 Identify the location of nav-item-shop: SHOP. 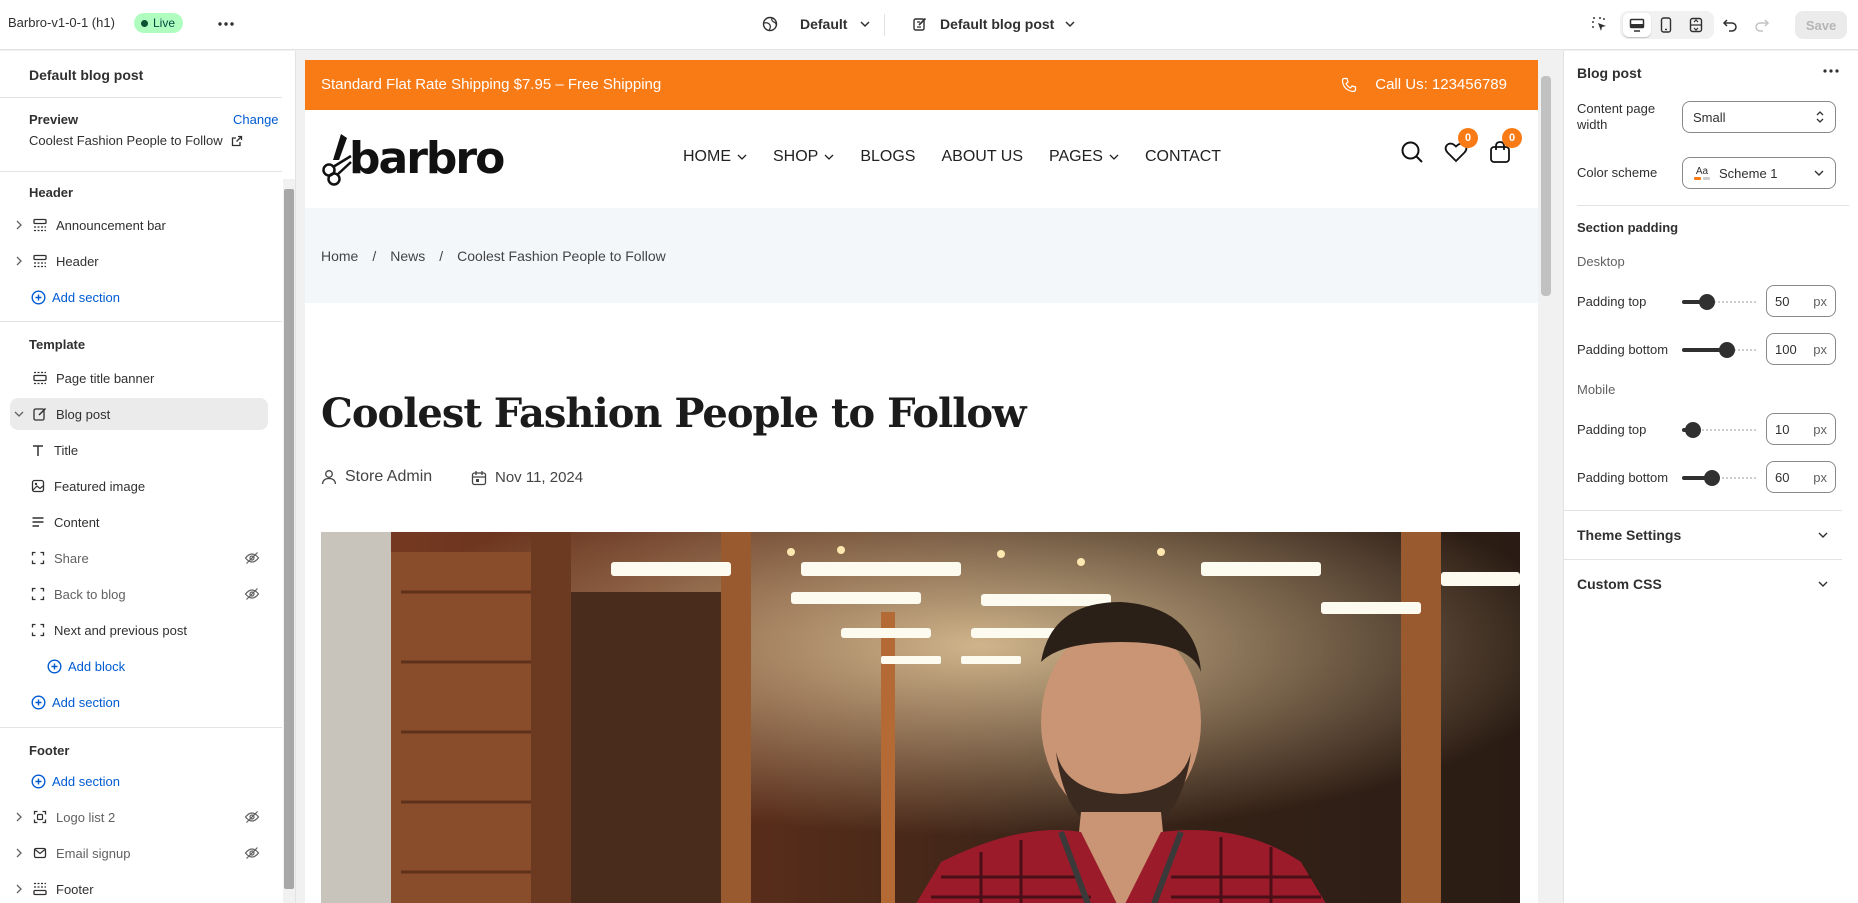
(803, 157).